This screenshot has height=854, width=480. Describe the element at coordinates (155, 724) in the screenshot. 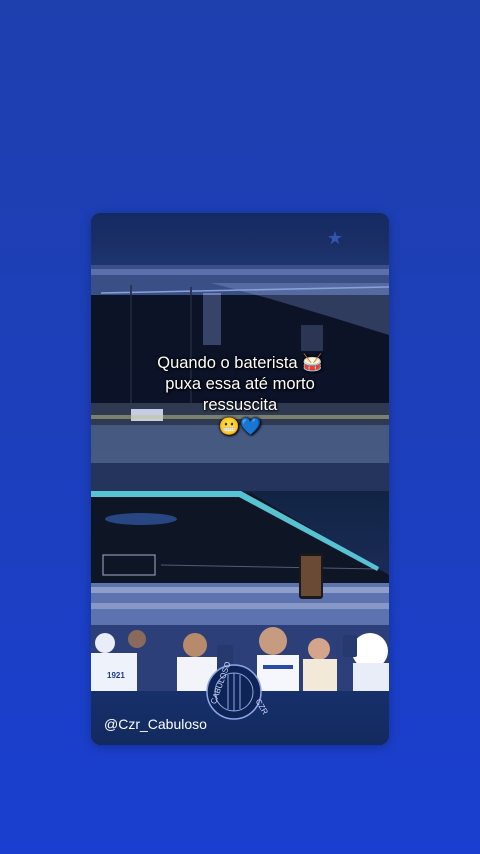

I see `author-handle: @Czr_Cabuloso` at that location.